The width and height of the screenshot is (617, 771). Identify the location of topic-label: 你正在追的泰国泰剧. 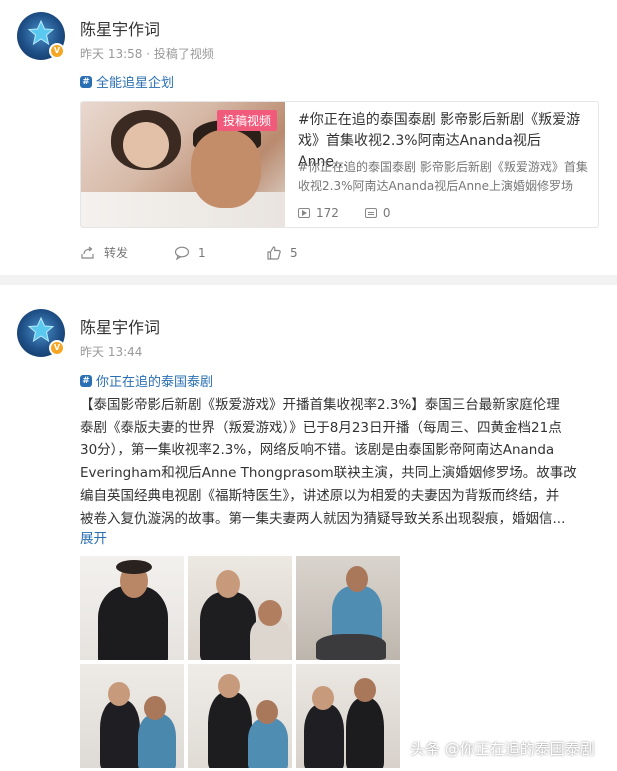
(155, 382).